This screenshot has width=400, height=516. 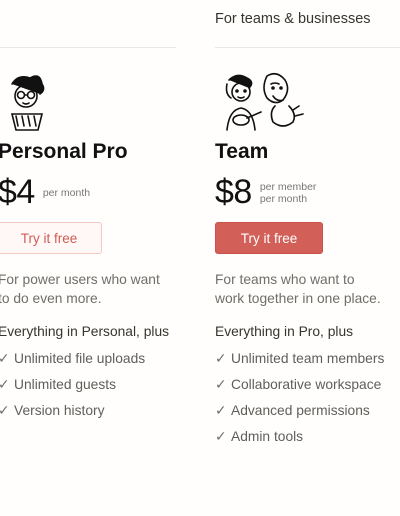 I want to click on features-heading: Everything in Pro, plus, so click(x=284, y=331).